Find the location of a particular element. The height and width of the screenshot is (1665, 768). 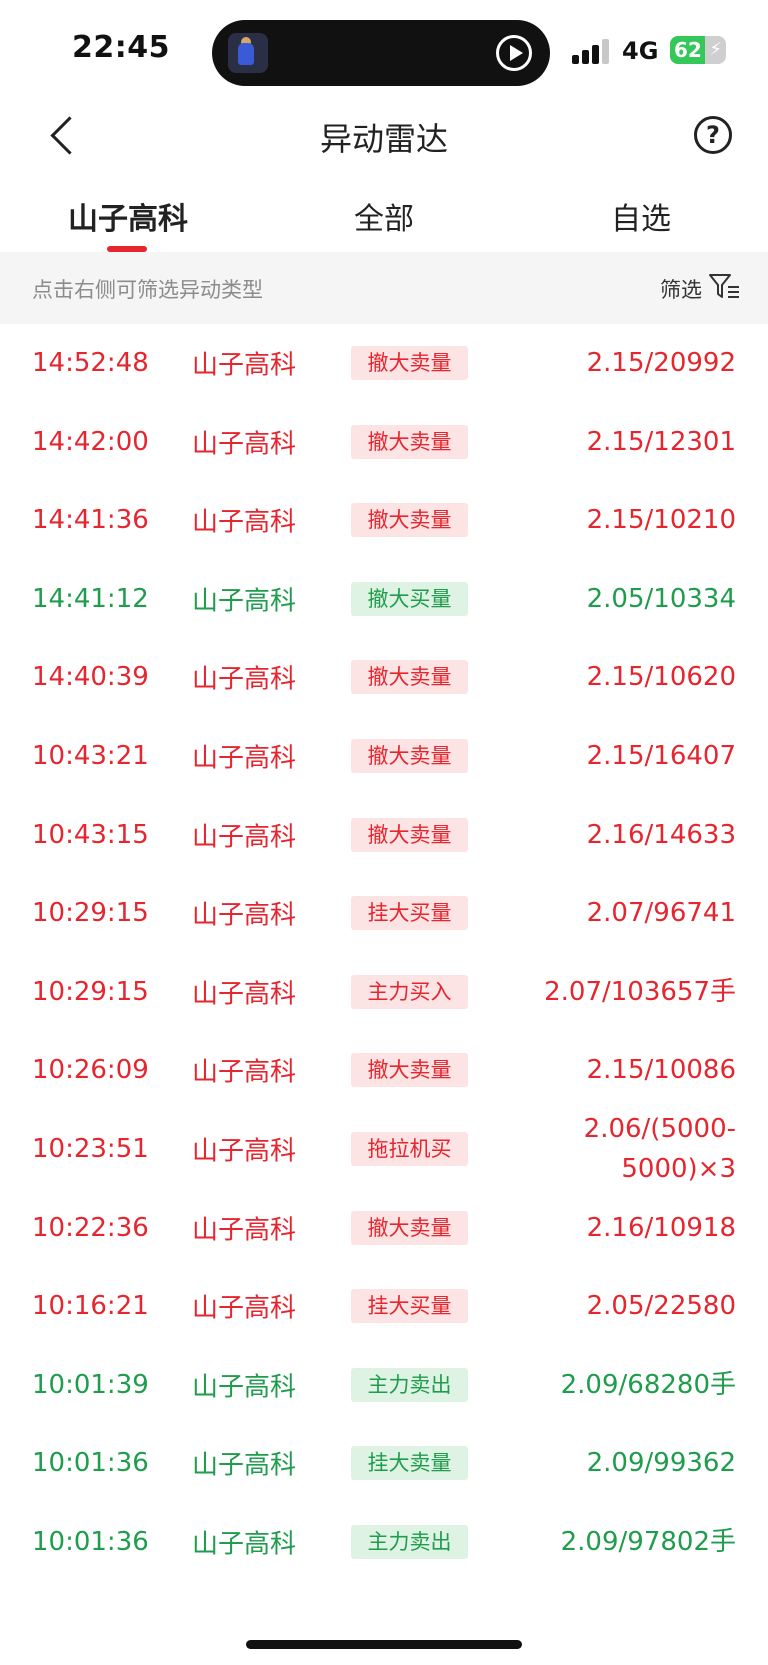

filter-label: 筛选 is located at coordinates (681, 290).